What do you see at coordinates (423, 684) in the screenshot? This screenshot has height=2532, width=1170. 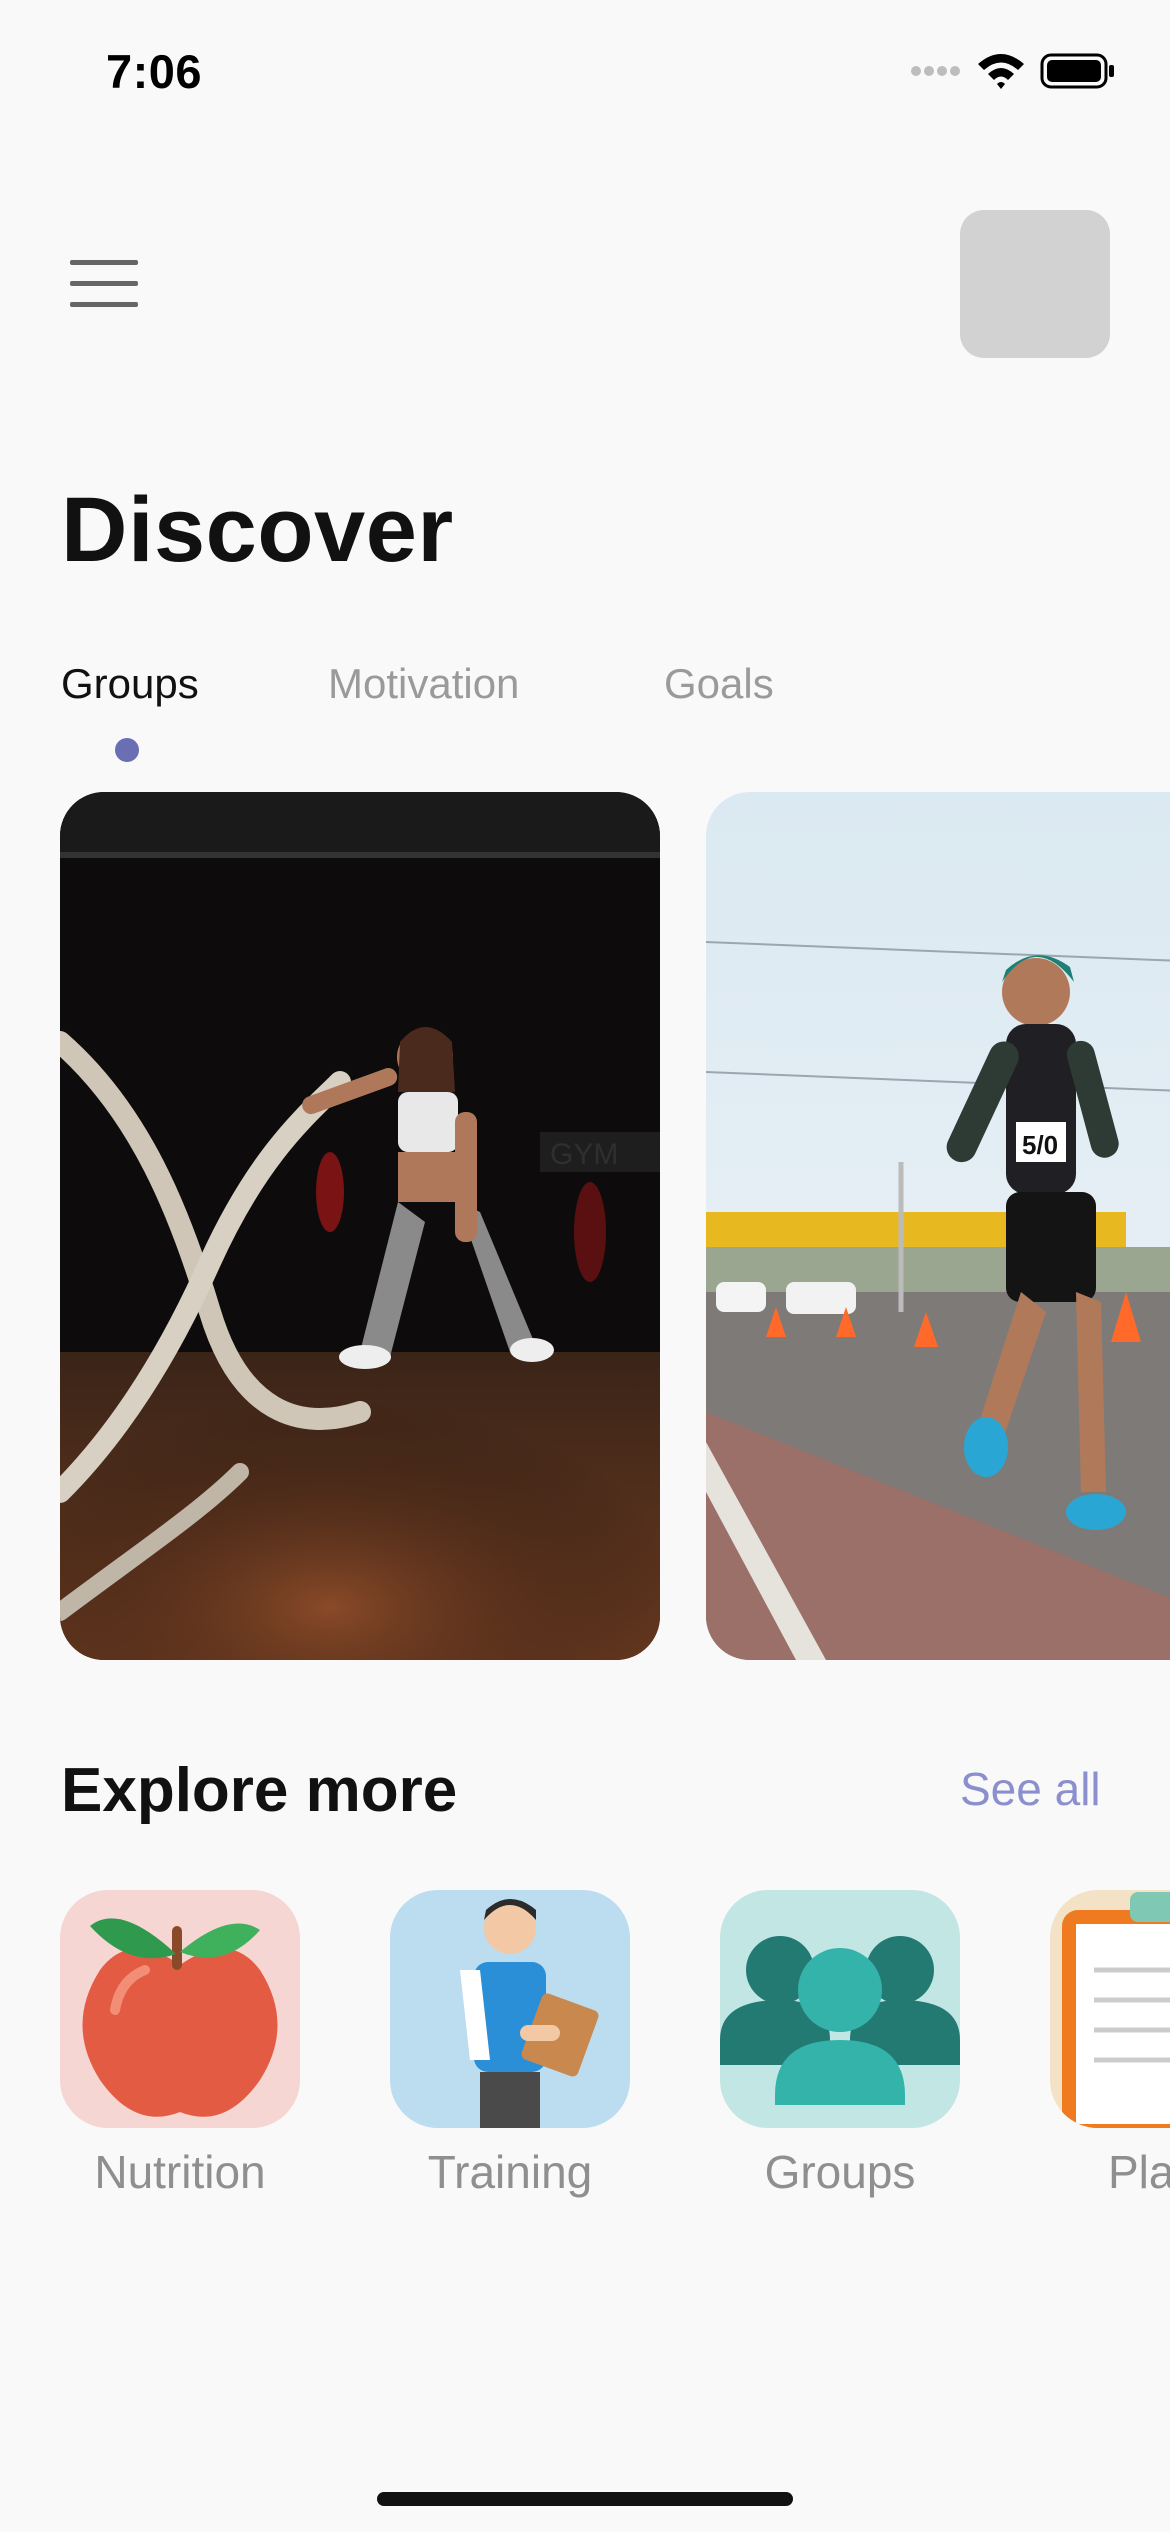 I see `tab-motivation: Motivation` at bounding box center [423, 684].